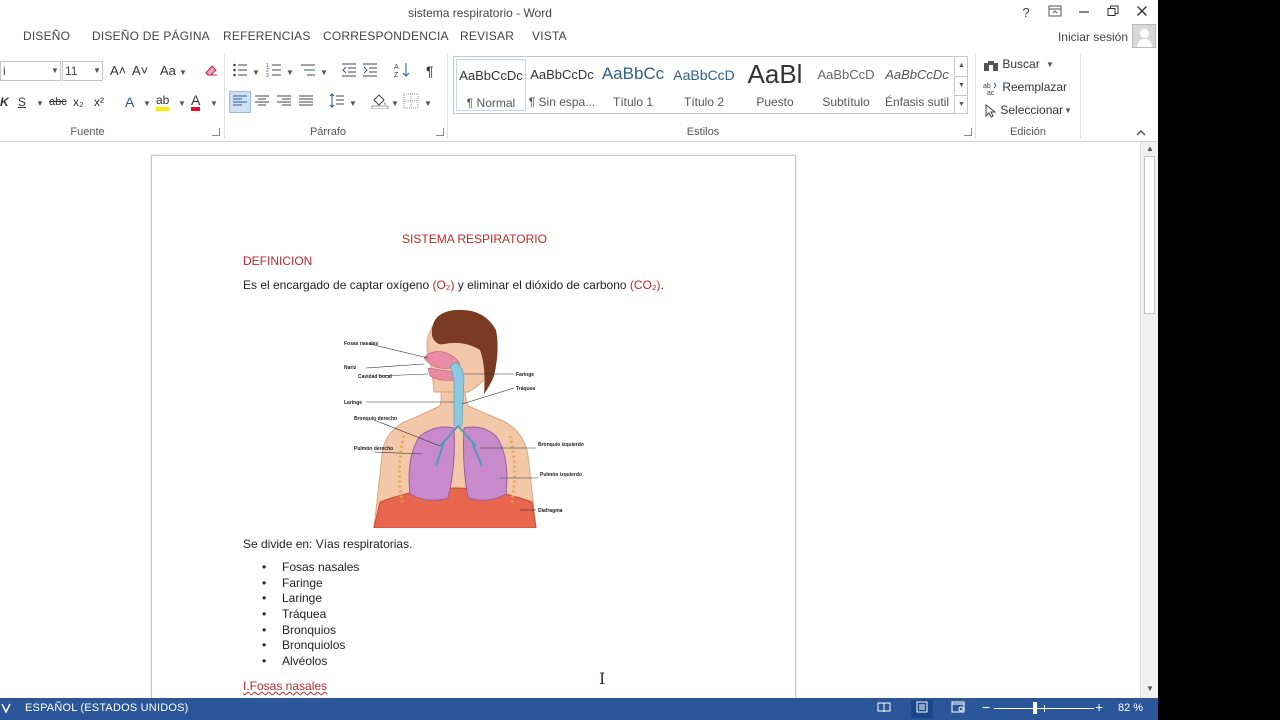 The height and width of the screenshot is (720, 1280). I want to click on tab-diseno: DISEÑO, so click(46, 36).